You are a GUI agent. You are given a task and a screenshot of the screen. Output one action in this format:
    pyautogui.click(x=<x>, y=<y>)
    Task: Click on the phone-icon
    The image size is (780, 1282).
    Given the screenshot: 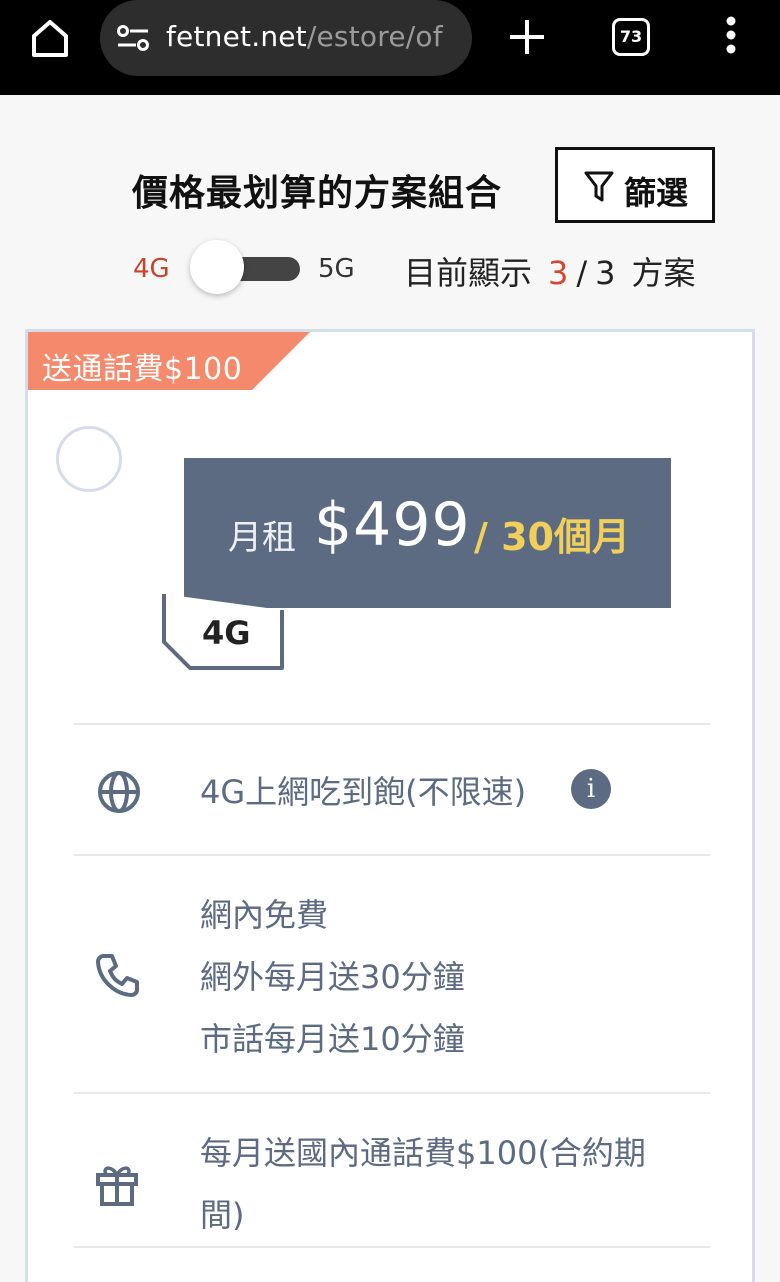 What is the action you would take?
    pyautogui.click(x=117, y=975)
    